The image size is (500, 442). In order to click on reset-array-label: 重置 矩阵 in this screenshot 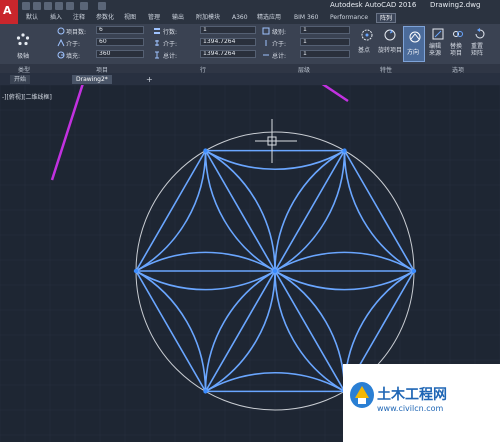, I will do `click(477, 50)`.